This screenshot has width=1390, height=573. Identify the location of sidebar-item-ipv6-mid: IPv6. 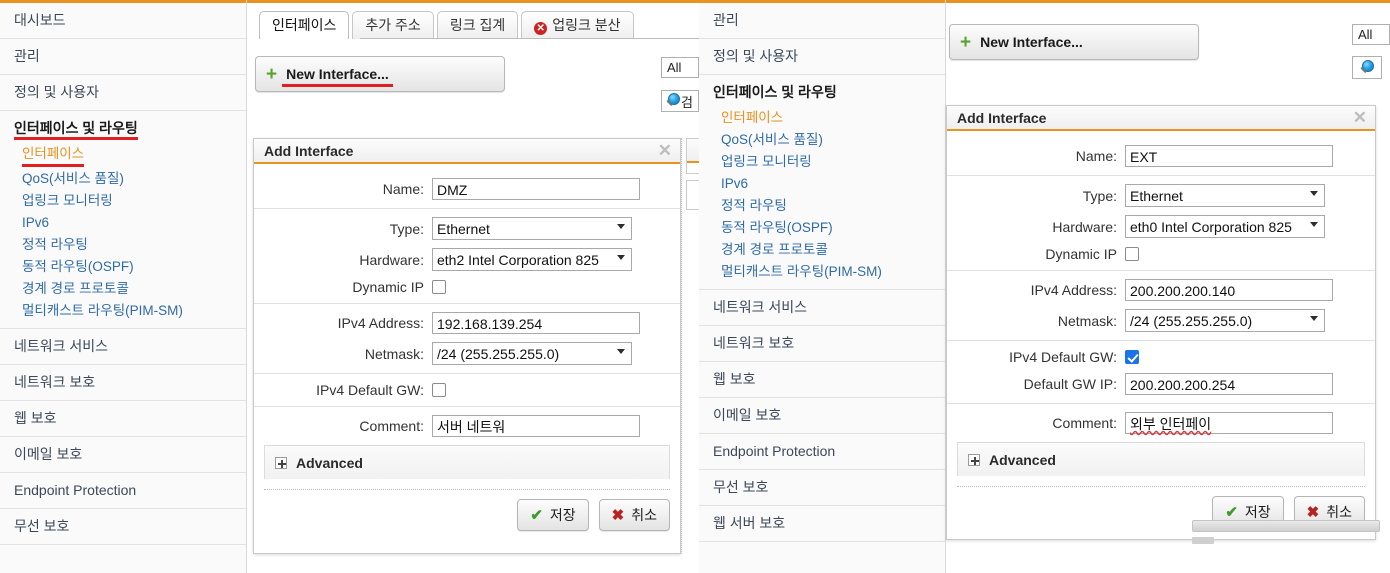
(822, 184).